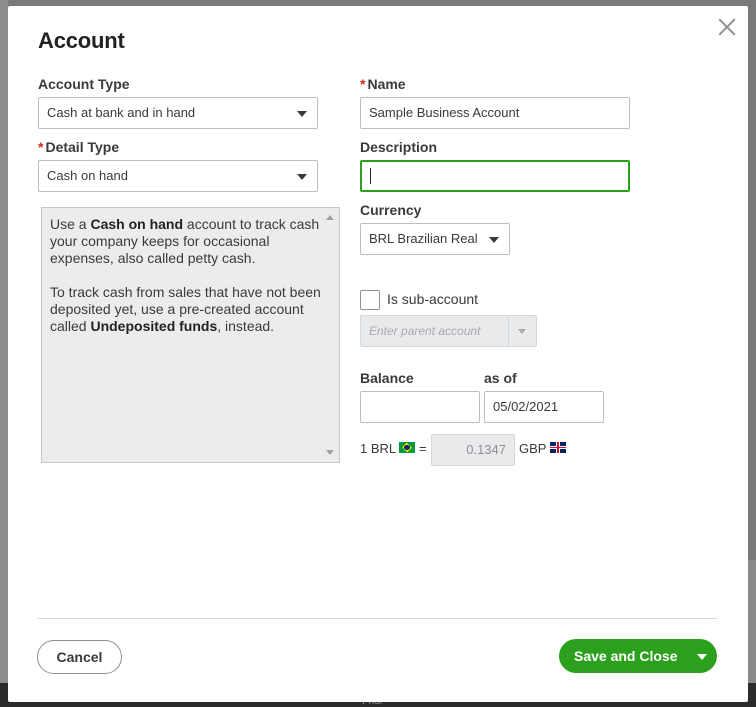 The height and width of the screenshot is (707, 756). What do you see at coordinates (473, 450) in the screenshot?
I see `exchange-rate-input: 0.1347` at bounding box center [473, 450].